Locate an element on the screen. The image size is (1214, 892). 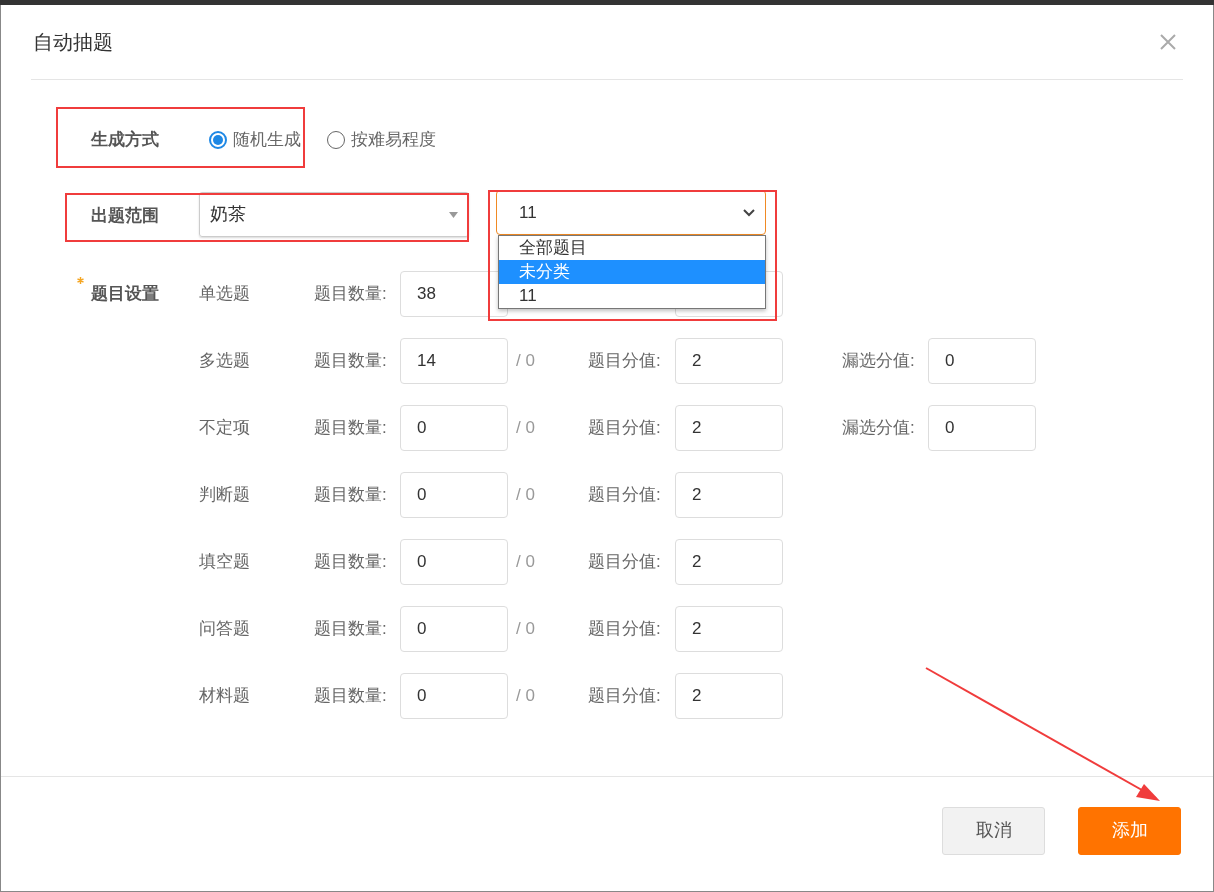
question-type: 不定项 is located at coordinates (225, 428).